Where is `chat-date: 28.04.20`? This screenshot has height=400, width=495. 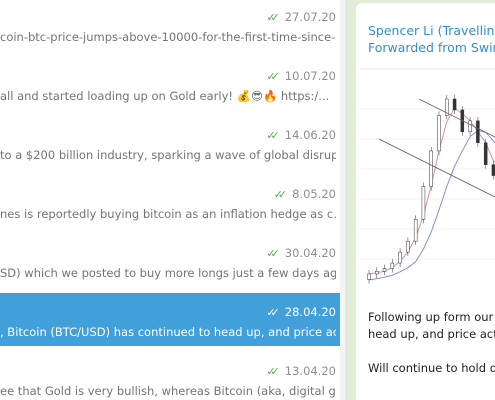 chat-date: 28.04.20 is located at coordinates (310, 312).